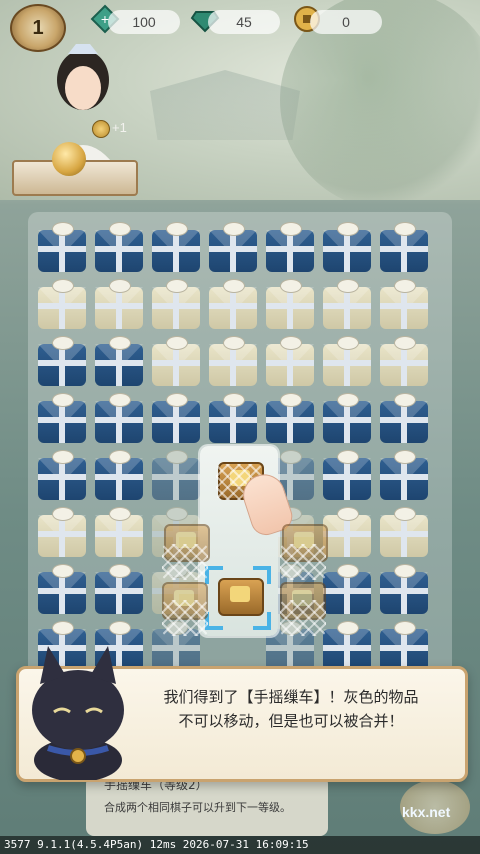  I want to click on coin-counter: 0, so click(346, 22).